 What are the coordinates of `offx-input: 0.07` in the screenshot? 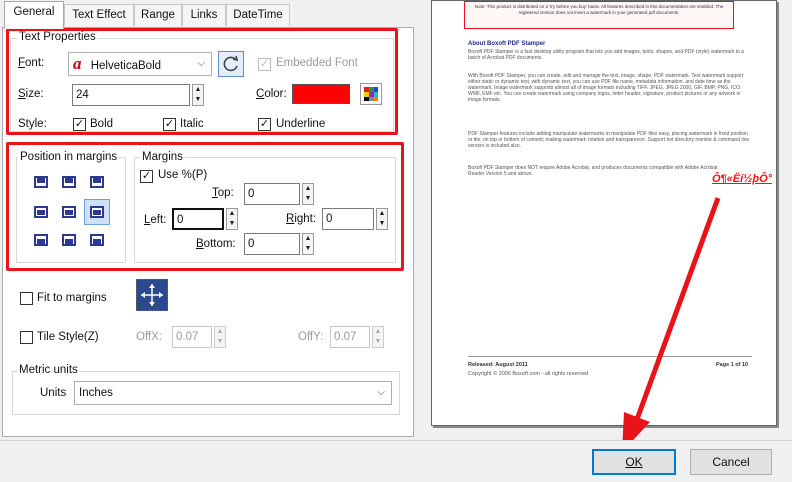 It's located at (192, 337).